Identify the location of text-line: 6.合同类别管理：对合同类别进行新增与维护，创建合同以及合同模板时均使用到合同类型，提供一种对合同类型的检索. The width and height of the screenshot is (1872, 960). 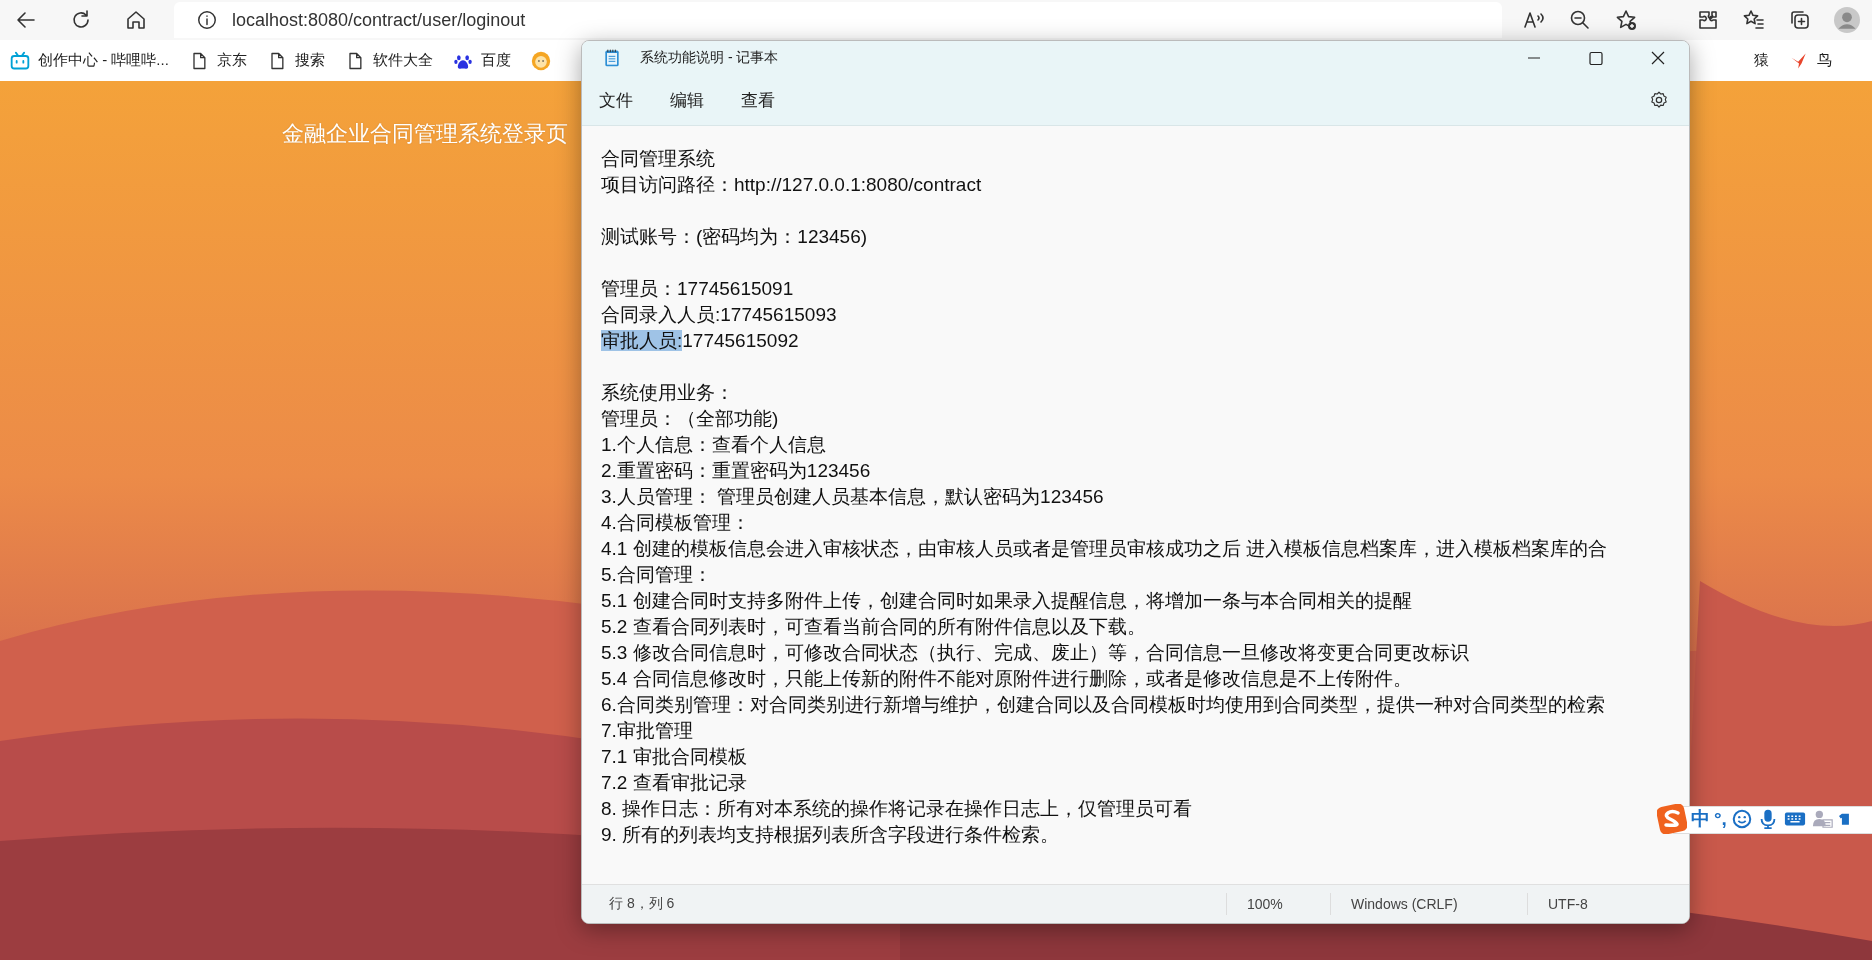
(1103, 704).